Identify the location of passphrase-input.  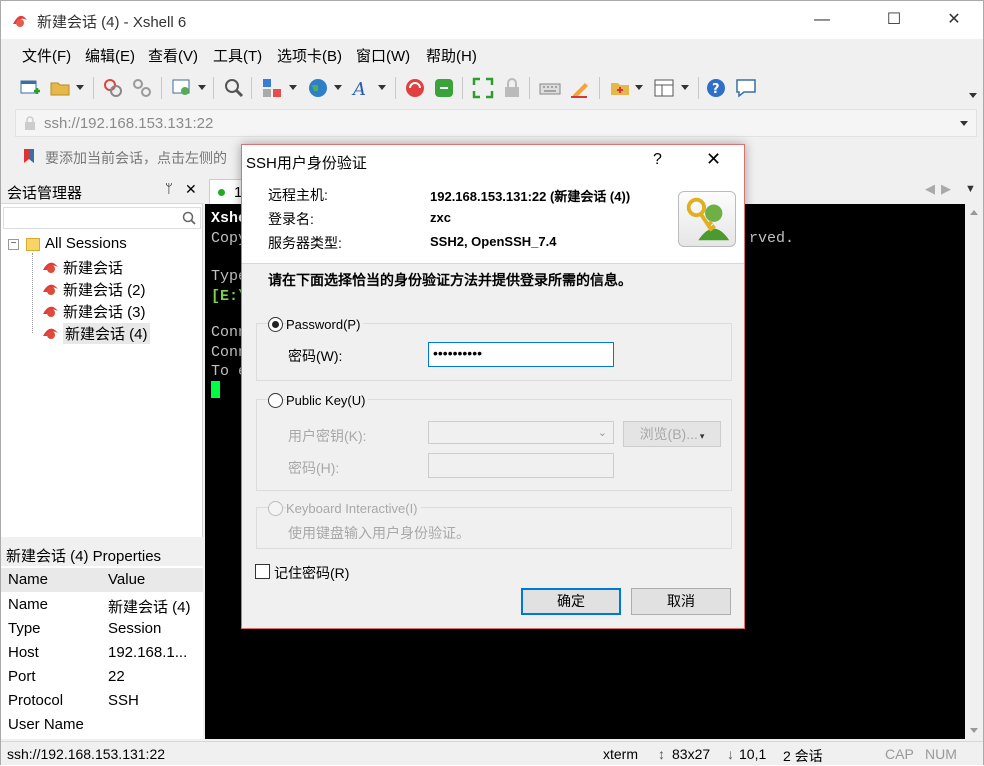
(521, 465).